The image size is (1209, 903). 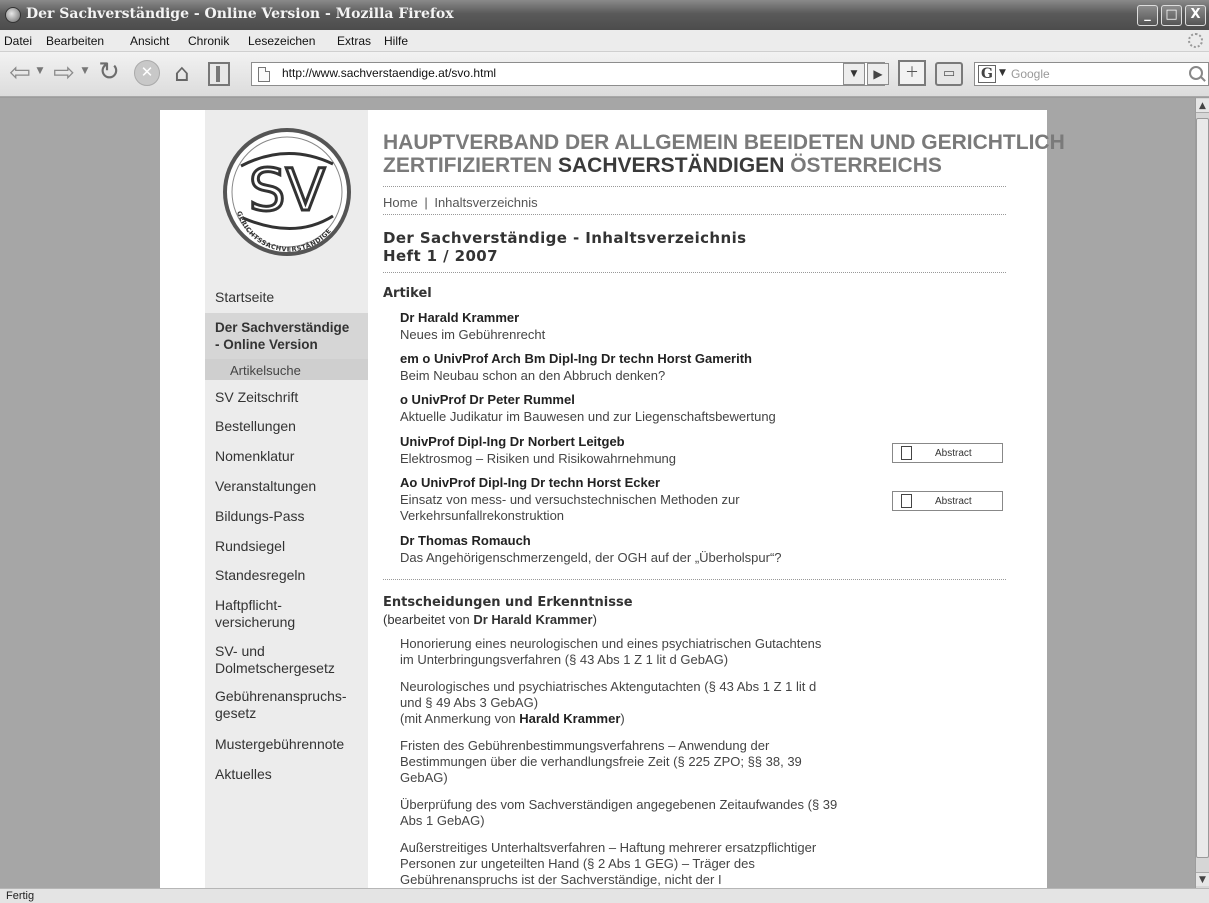 What do you see at coordinates (1002, 73) in the screenshot?
I see `engine-dropdown-icon: ▼` at bounding box center [1002, 73].